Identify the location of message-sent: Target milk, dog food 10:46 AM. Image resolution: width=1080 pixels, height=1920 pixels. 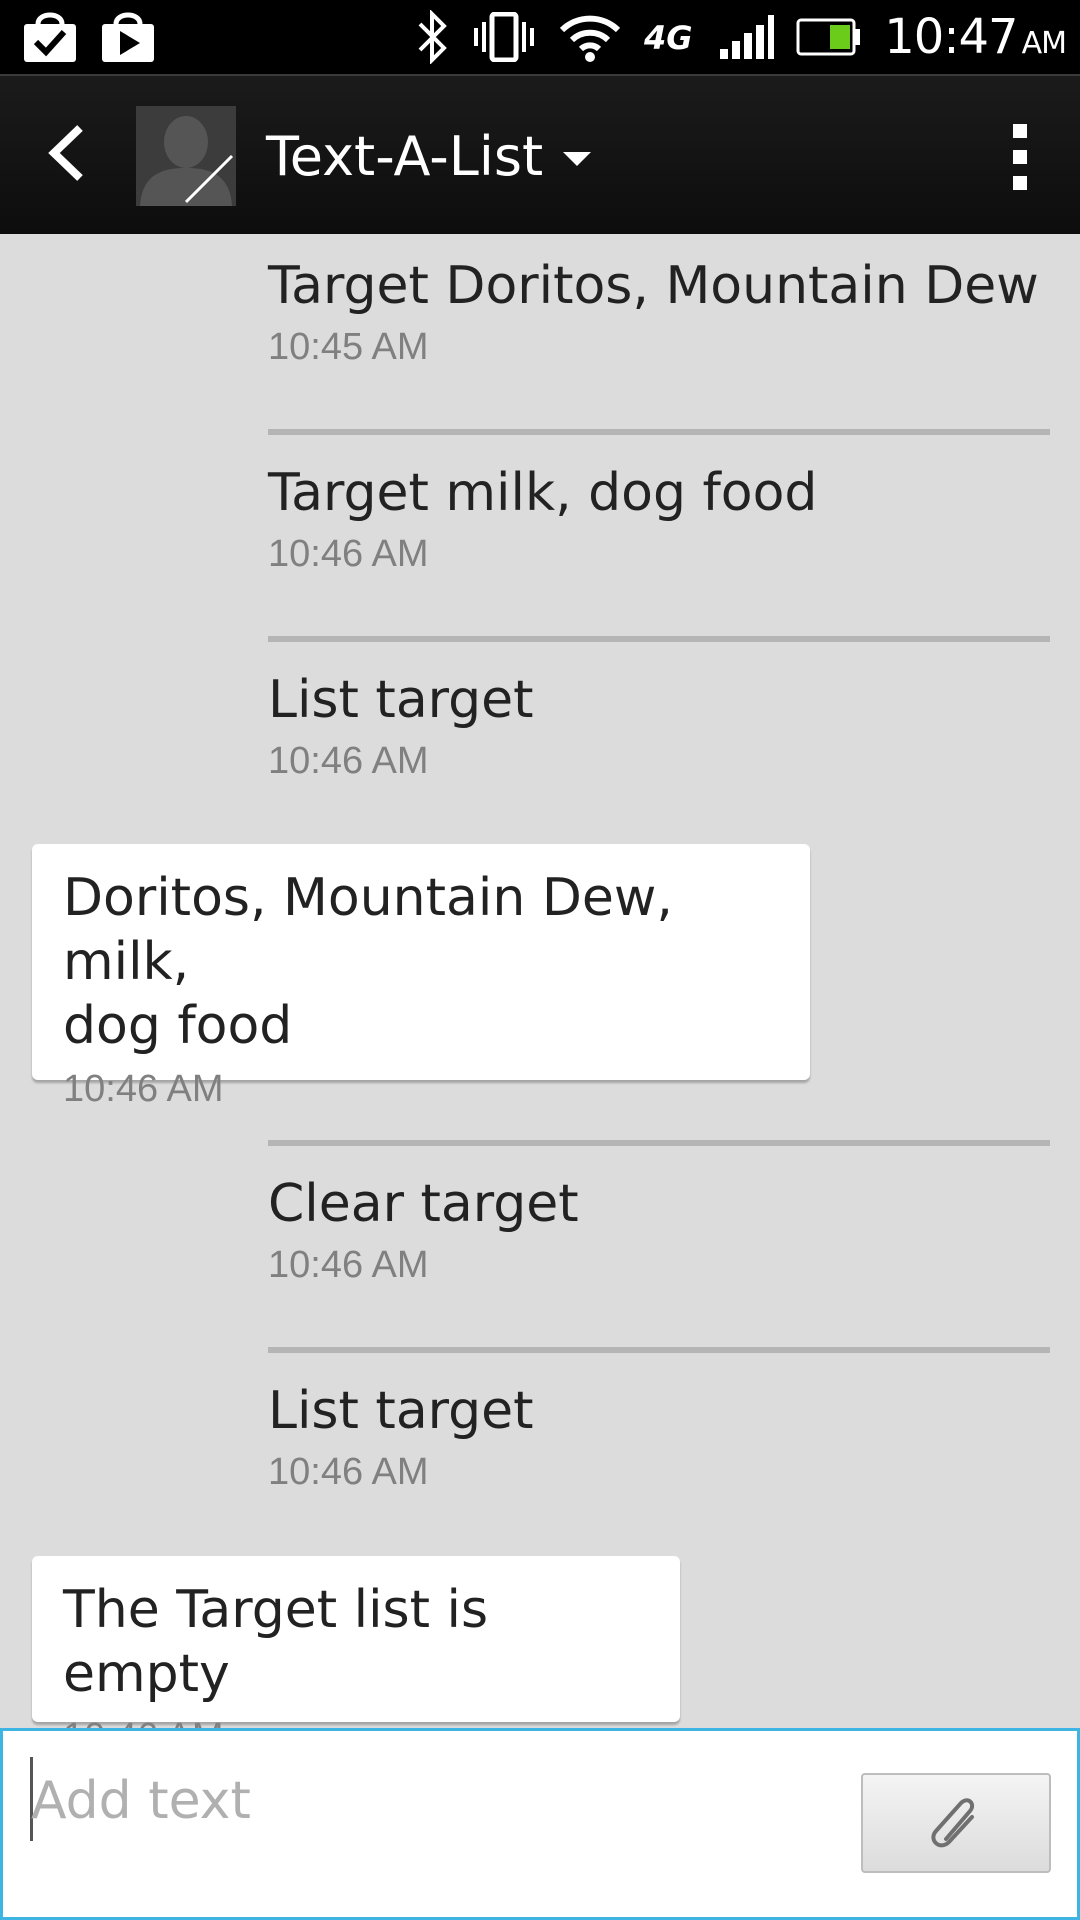
(659, 519).